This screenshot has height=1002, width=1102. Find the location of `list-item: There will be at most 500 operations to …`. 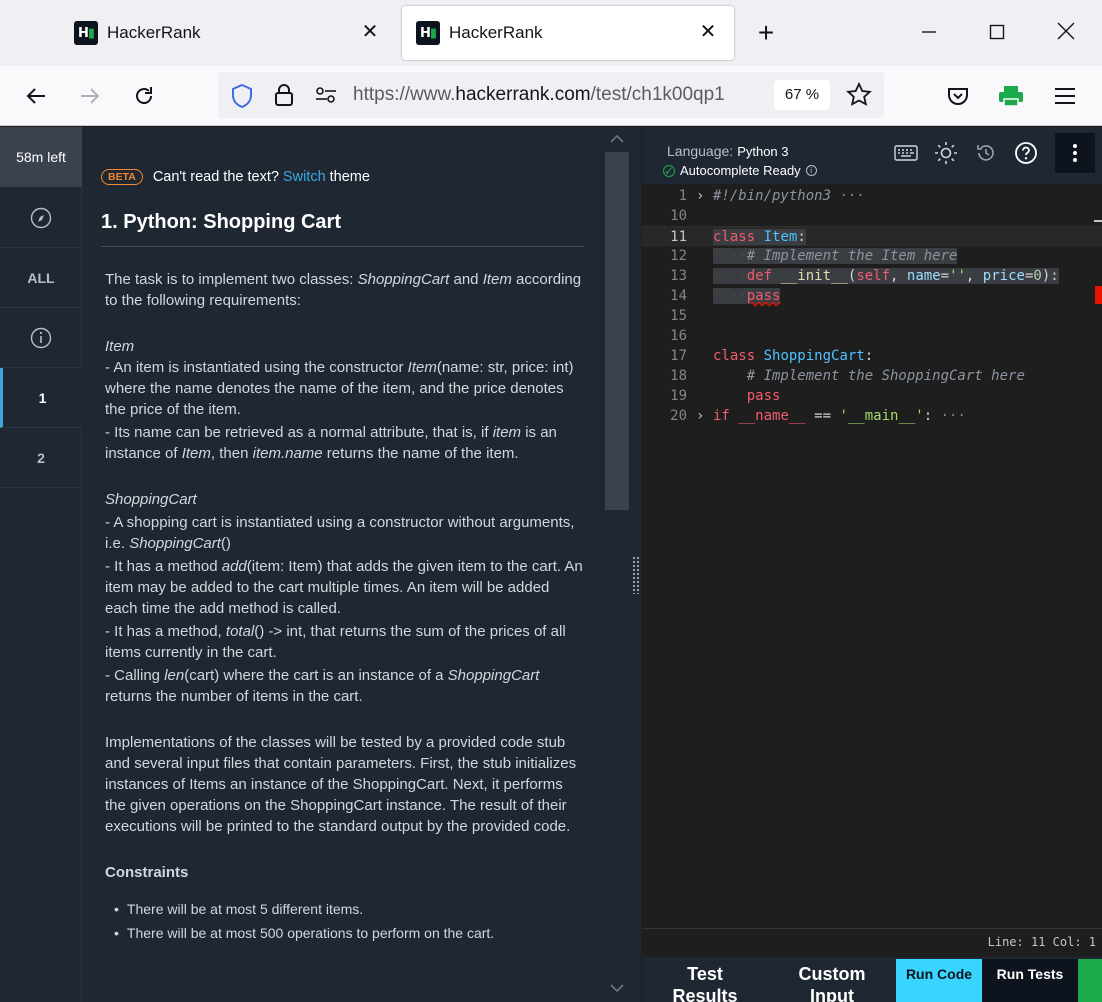

list-item: There will be at most 500 operations to … is located at coordinates (348, 933).